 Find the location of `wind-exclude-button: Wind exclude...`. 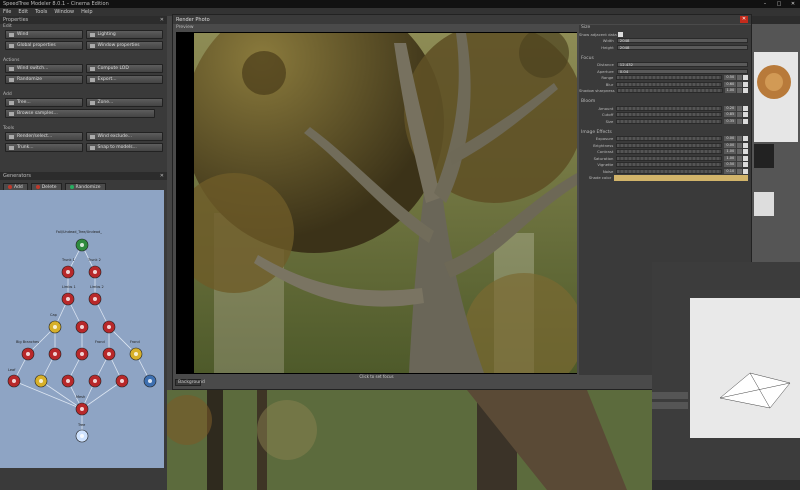

wind-exclude-button: Wind exclude... is located at coordinates (124, 136).